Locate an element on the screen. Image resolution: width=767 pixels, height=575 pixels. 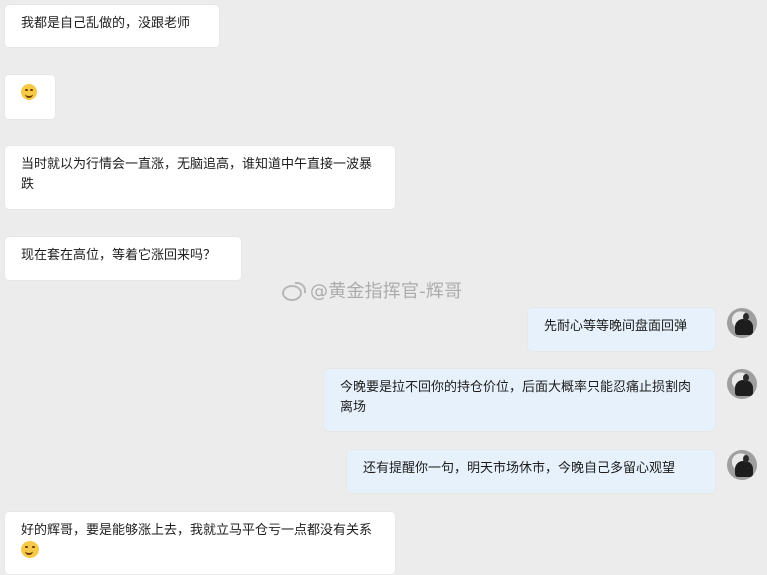
message-bubble-incoming: 现在套在高位，等着它涨回来吗？ is located at coordinates (123, 258).